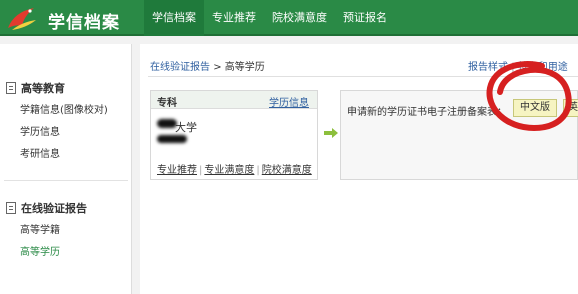  Describe the element at coordinates (289, 101) in the screenshot. I see `degree-info-link: 学历信息` at that location.